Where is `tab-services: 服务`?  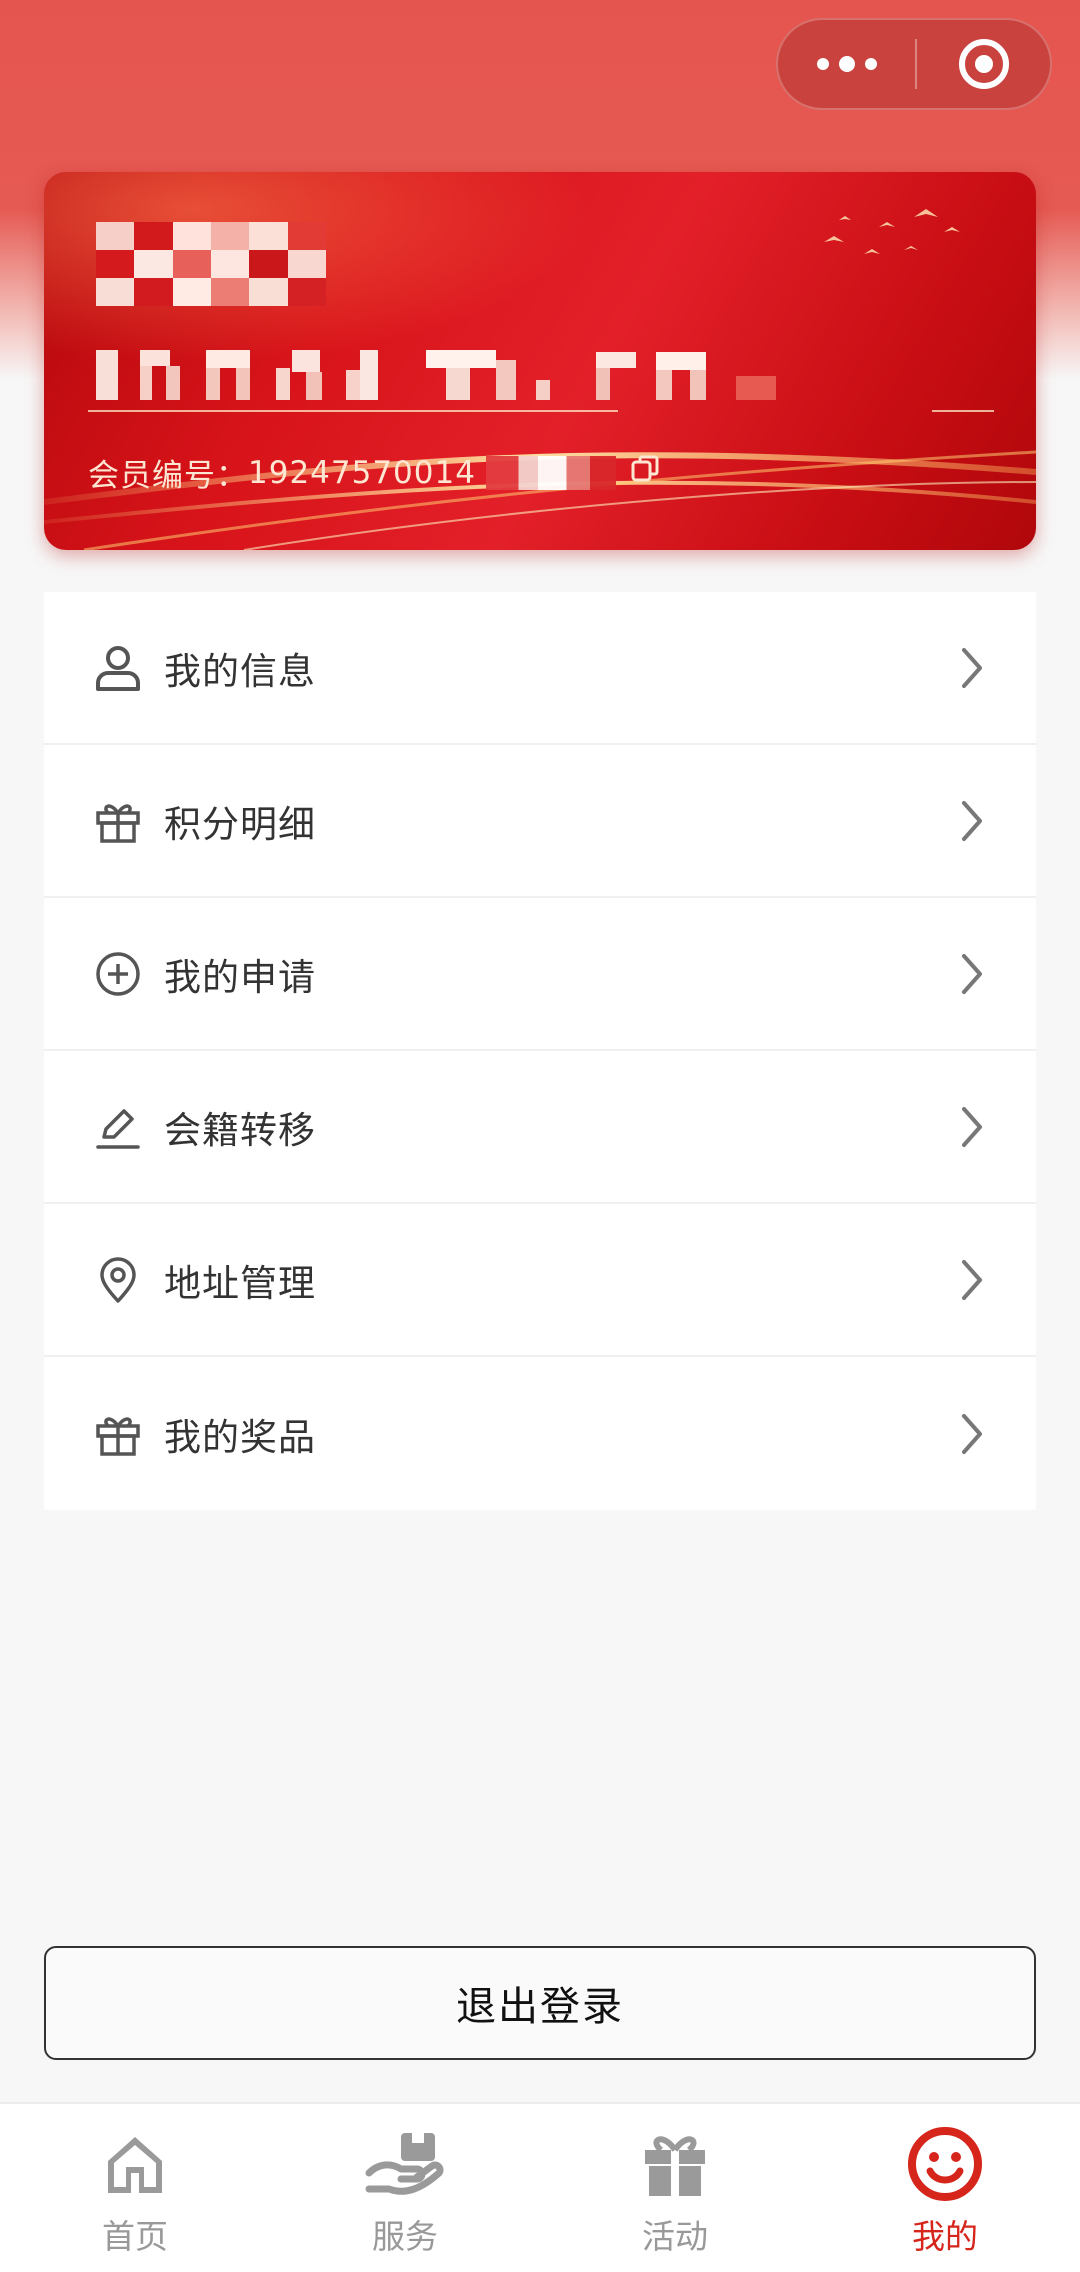
tab-services: 服务 is located at coordinates (405, 2188).